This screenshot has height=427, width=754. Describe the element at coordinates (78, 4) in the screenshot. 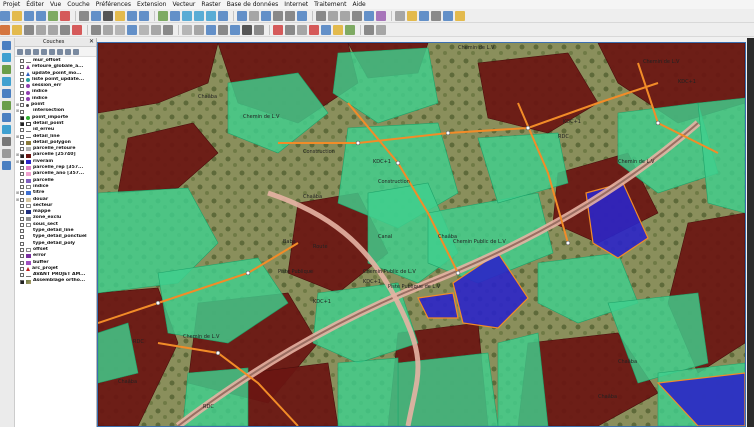

I see `menu-item: Couche` at that location.